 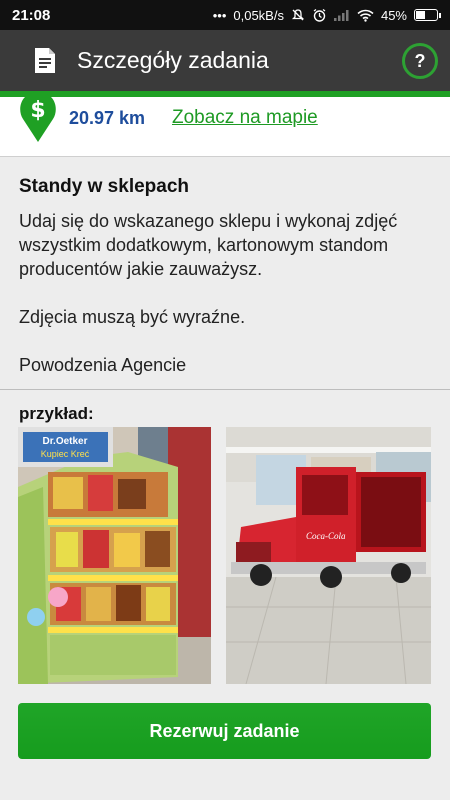 I want to click on status-icons: ••• 0,05kB/s 45%, so click(x=326, y=15).